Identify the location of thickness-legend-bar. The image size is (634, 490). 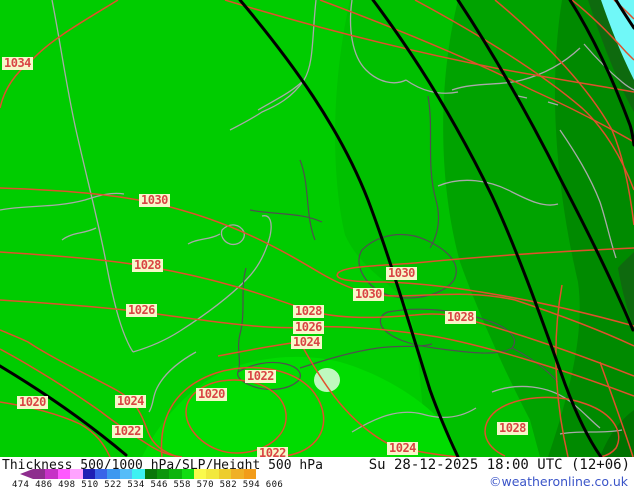
(138, 474).